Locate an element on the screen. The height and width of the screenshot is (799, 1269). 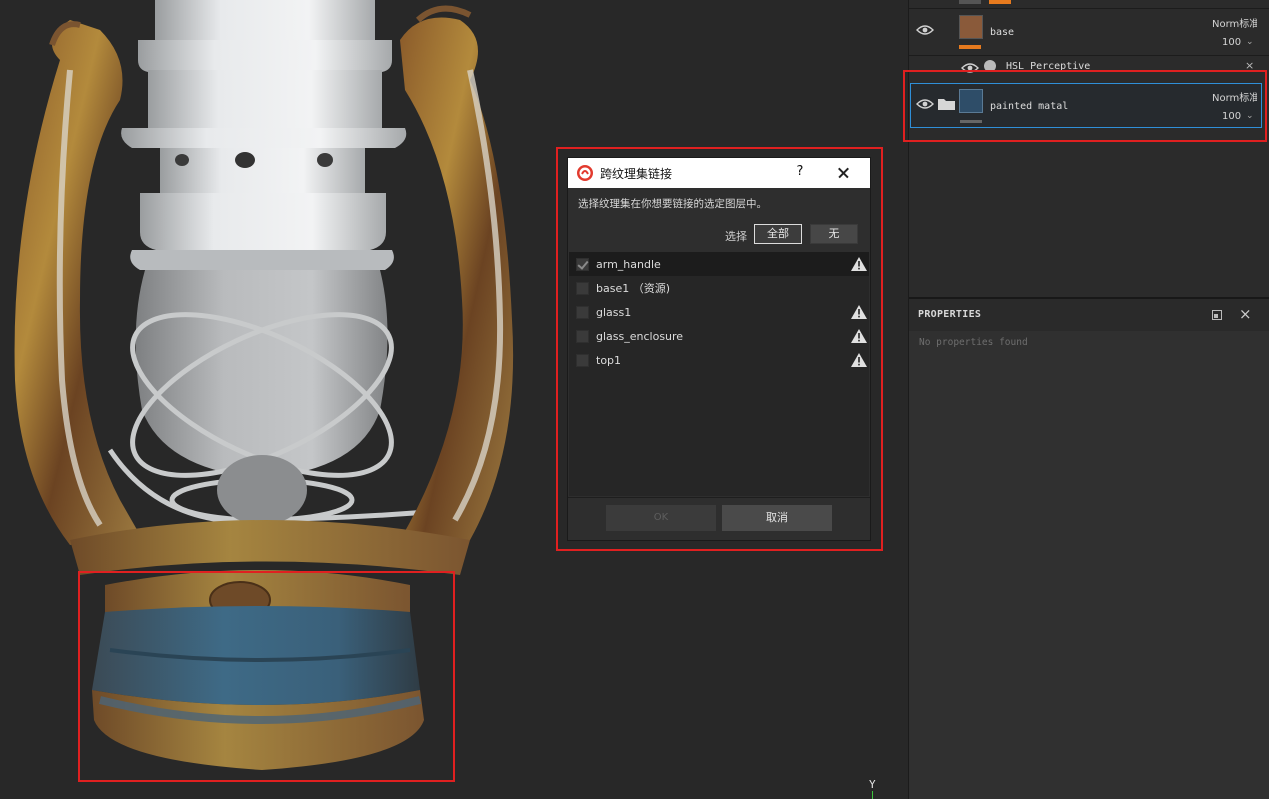
previous-layer-remnant is located at coordinates (970, 2).